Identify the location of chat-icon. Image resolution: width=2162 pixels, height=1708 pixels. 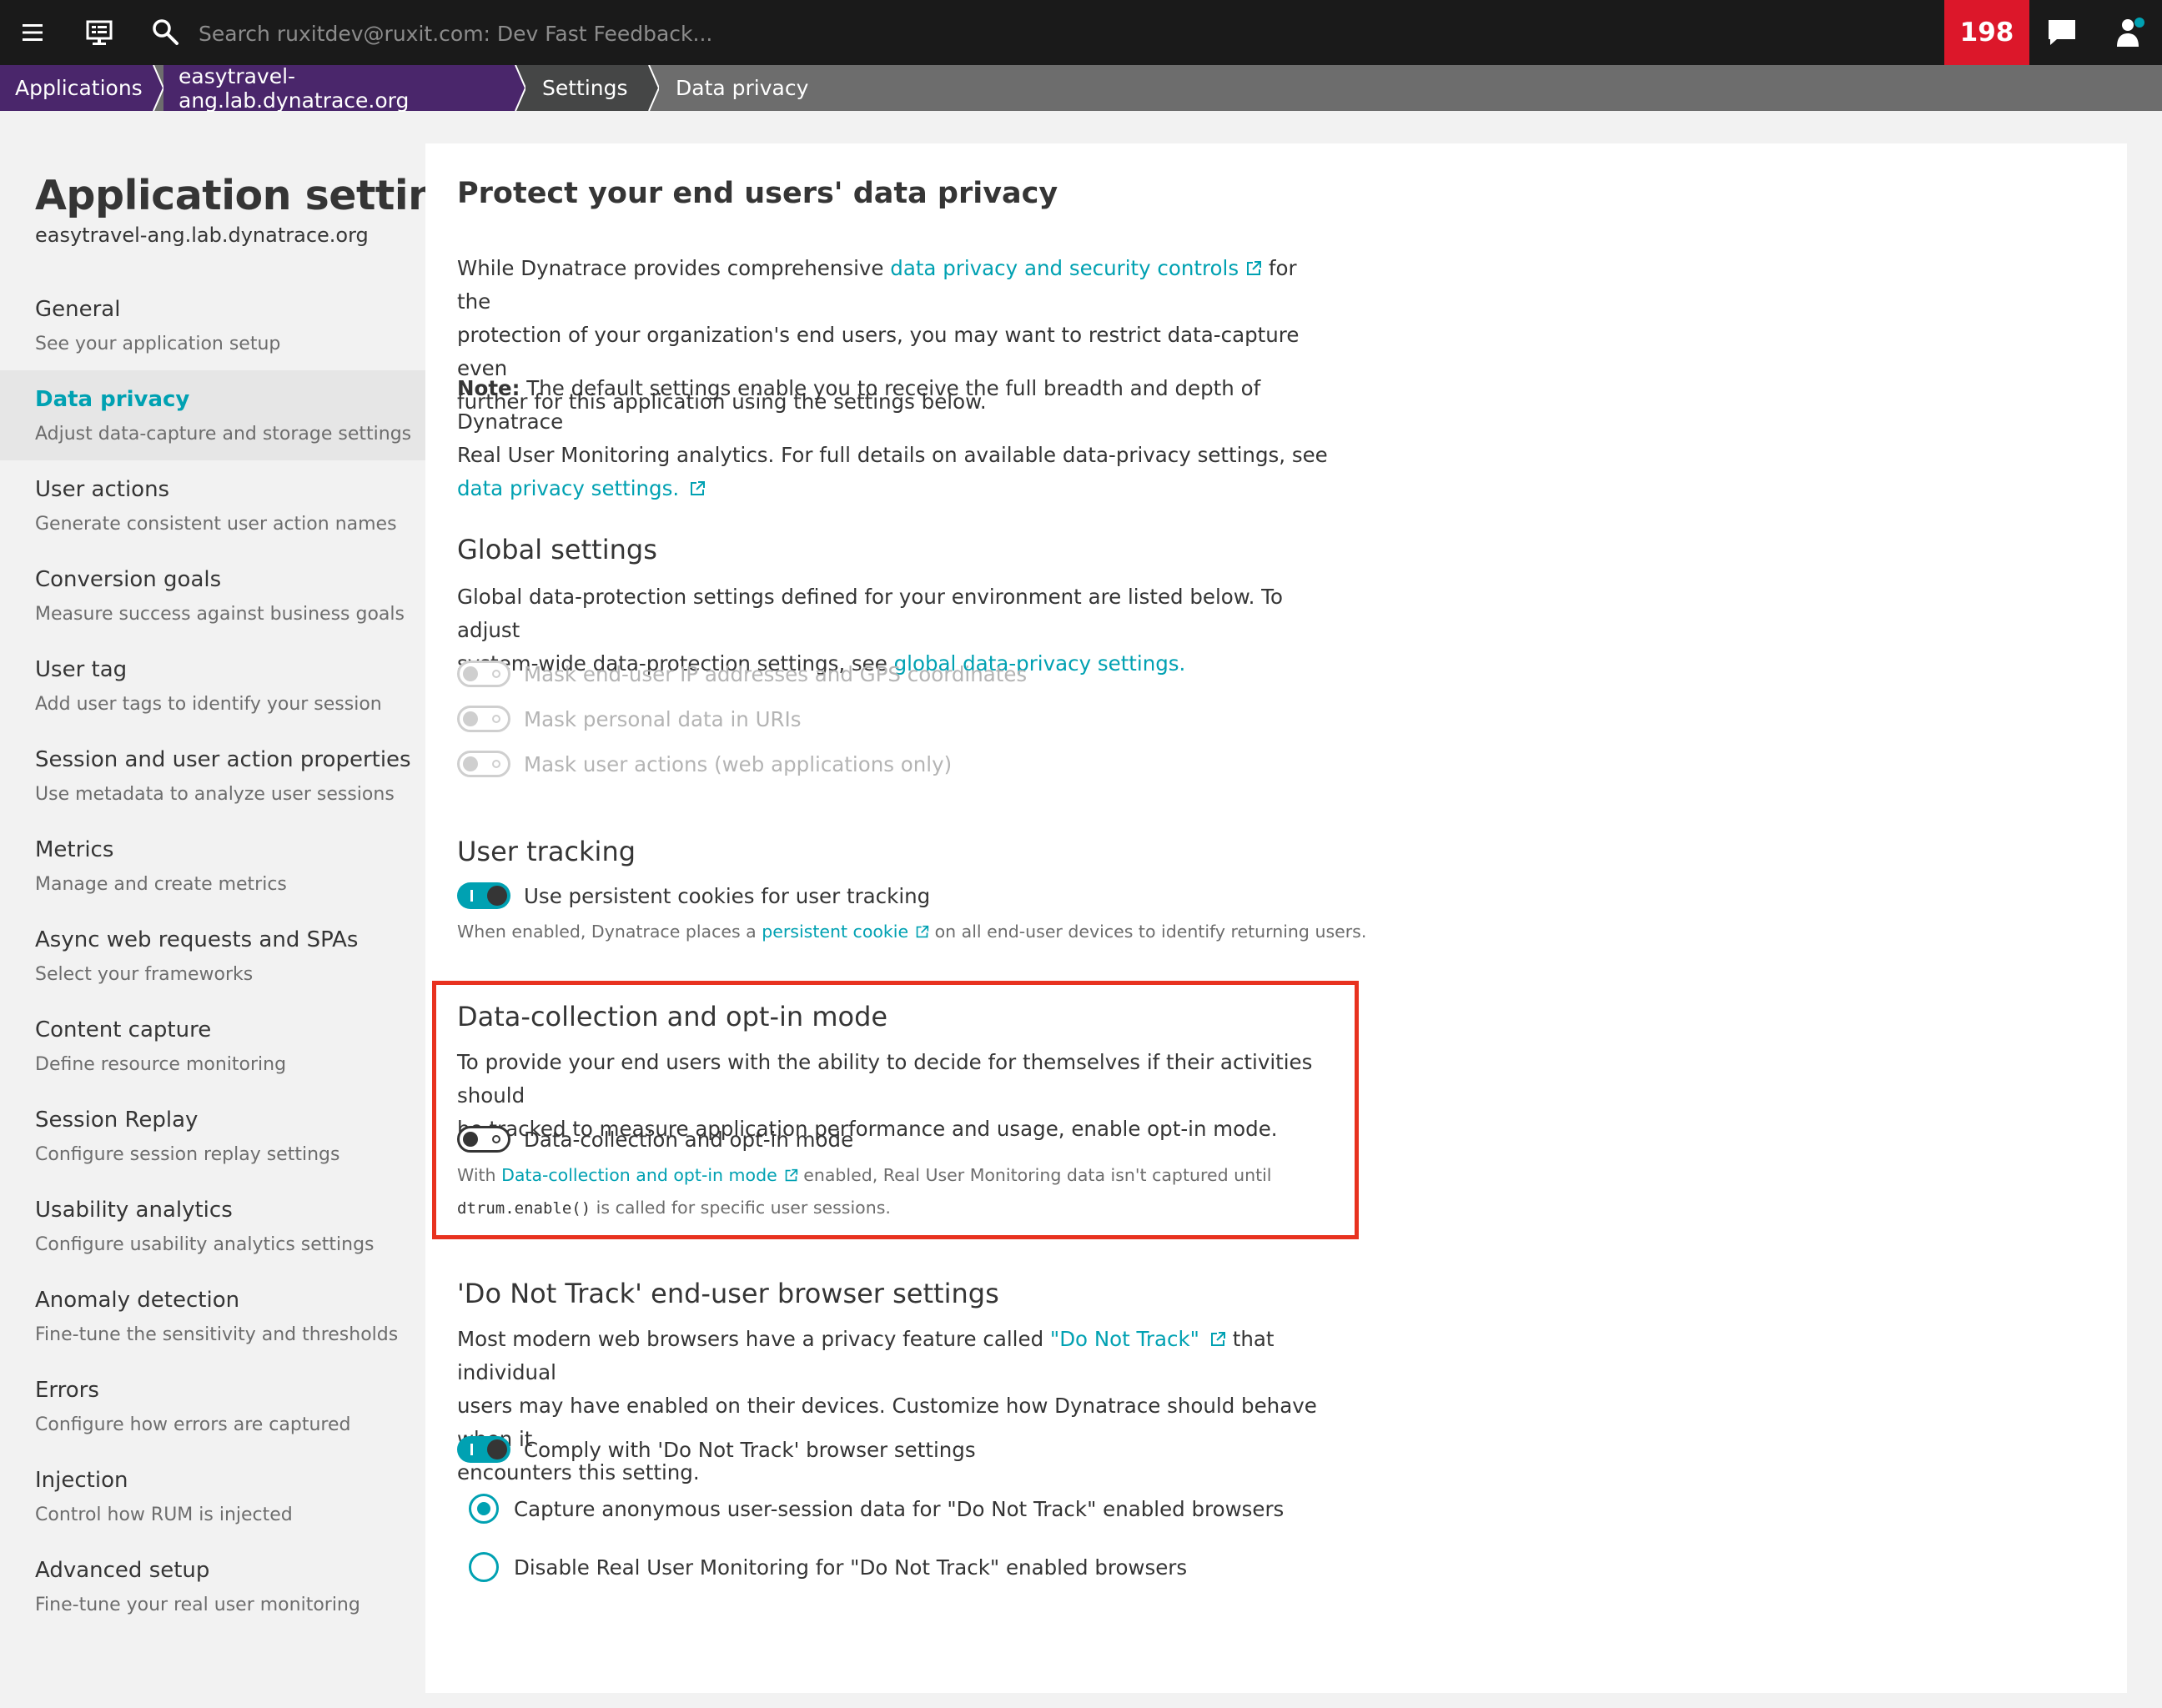
(2062, 32).